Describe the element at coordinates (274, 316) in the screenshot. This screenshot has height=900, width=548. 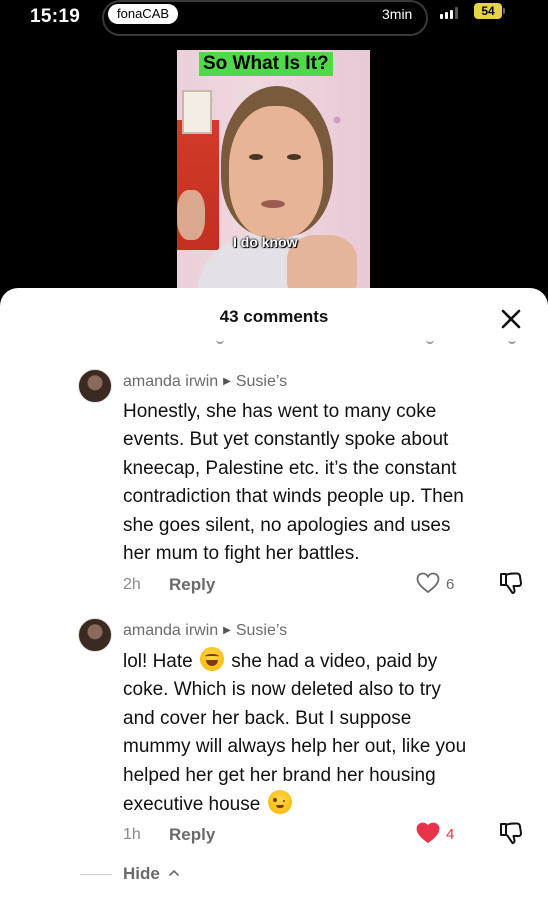
I see `comments-count-title: 43 comments` at that location.